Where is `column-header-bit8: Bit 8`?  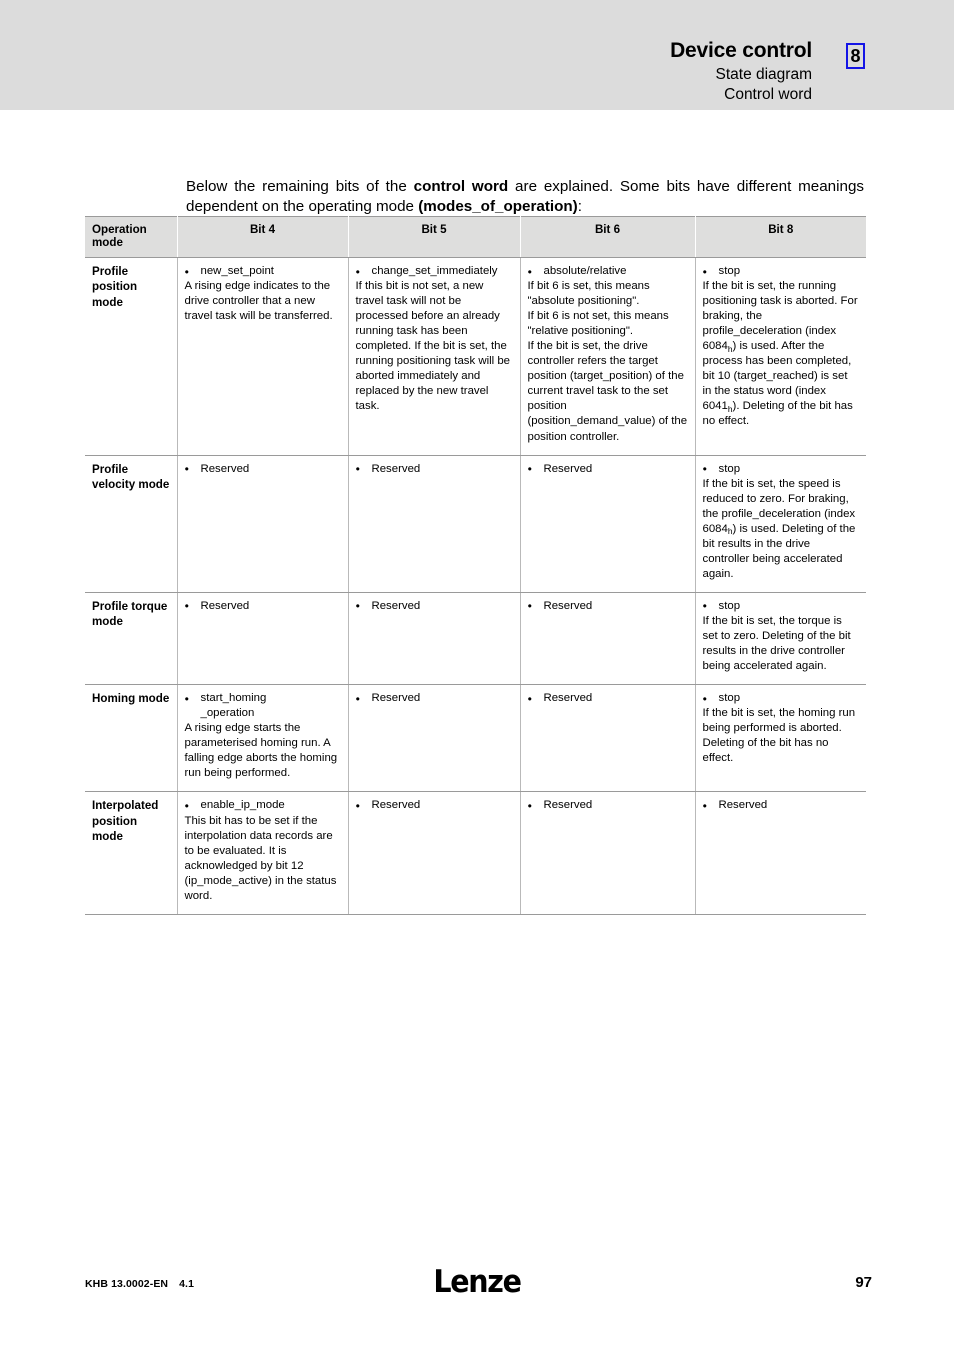
column-header-bit8: Bit 8 is located at coordinates (780, 237).